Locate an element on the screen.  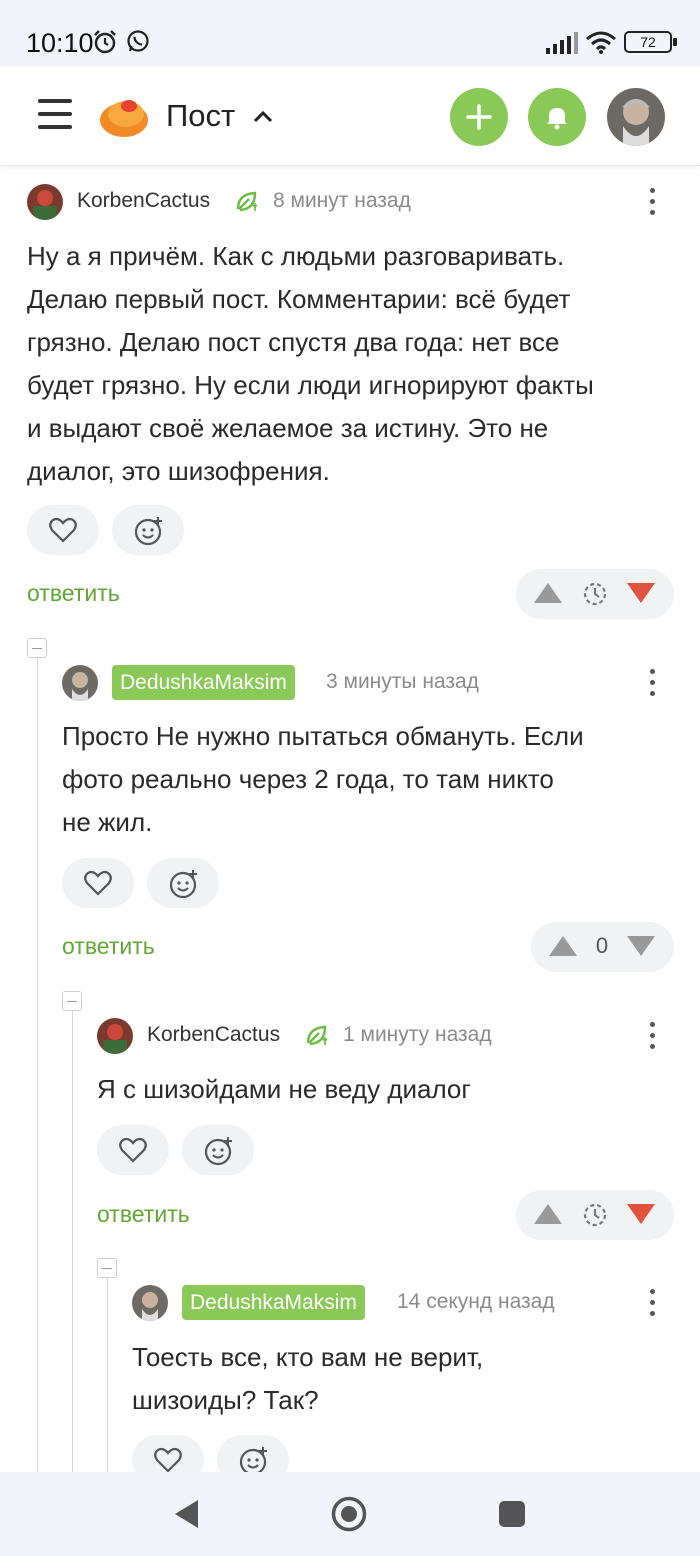
chevron-up-icon is located at coordinates (263, 117).